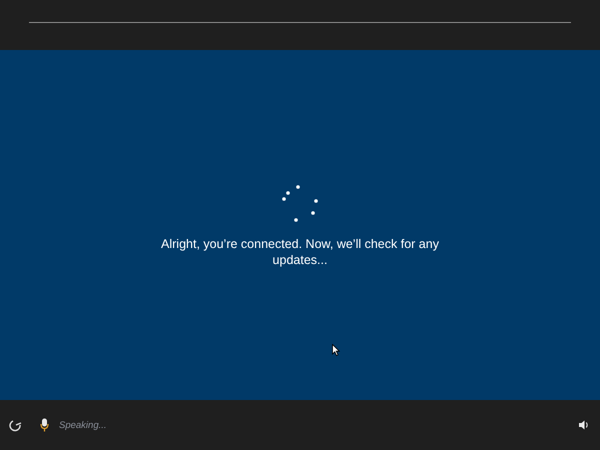 The height and width of the screenshot is (450, 600). I want to click on mouse-cursor-icon, so click(336, 350).